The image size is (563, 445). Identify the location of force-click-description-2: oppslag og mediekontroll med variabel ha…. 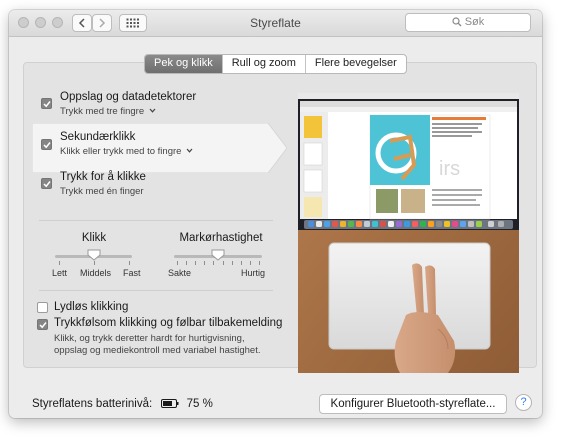
(157, 350).